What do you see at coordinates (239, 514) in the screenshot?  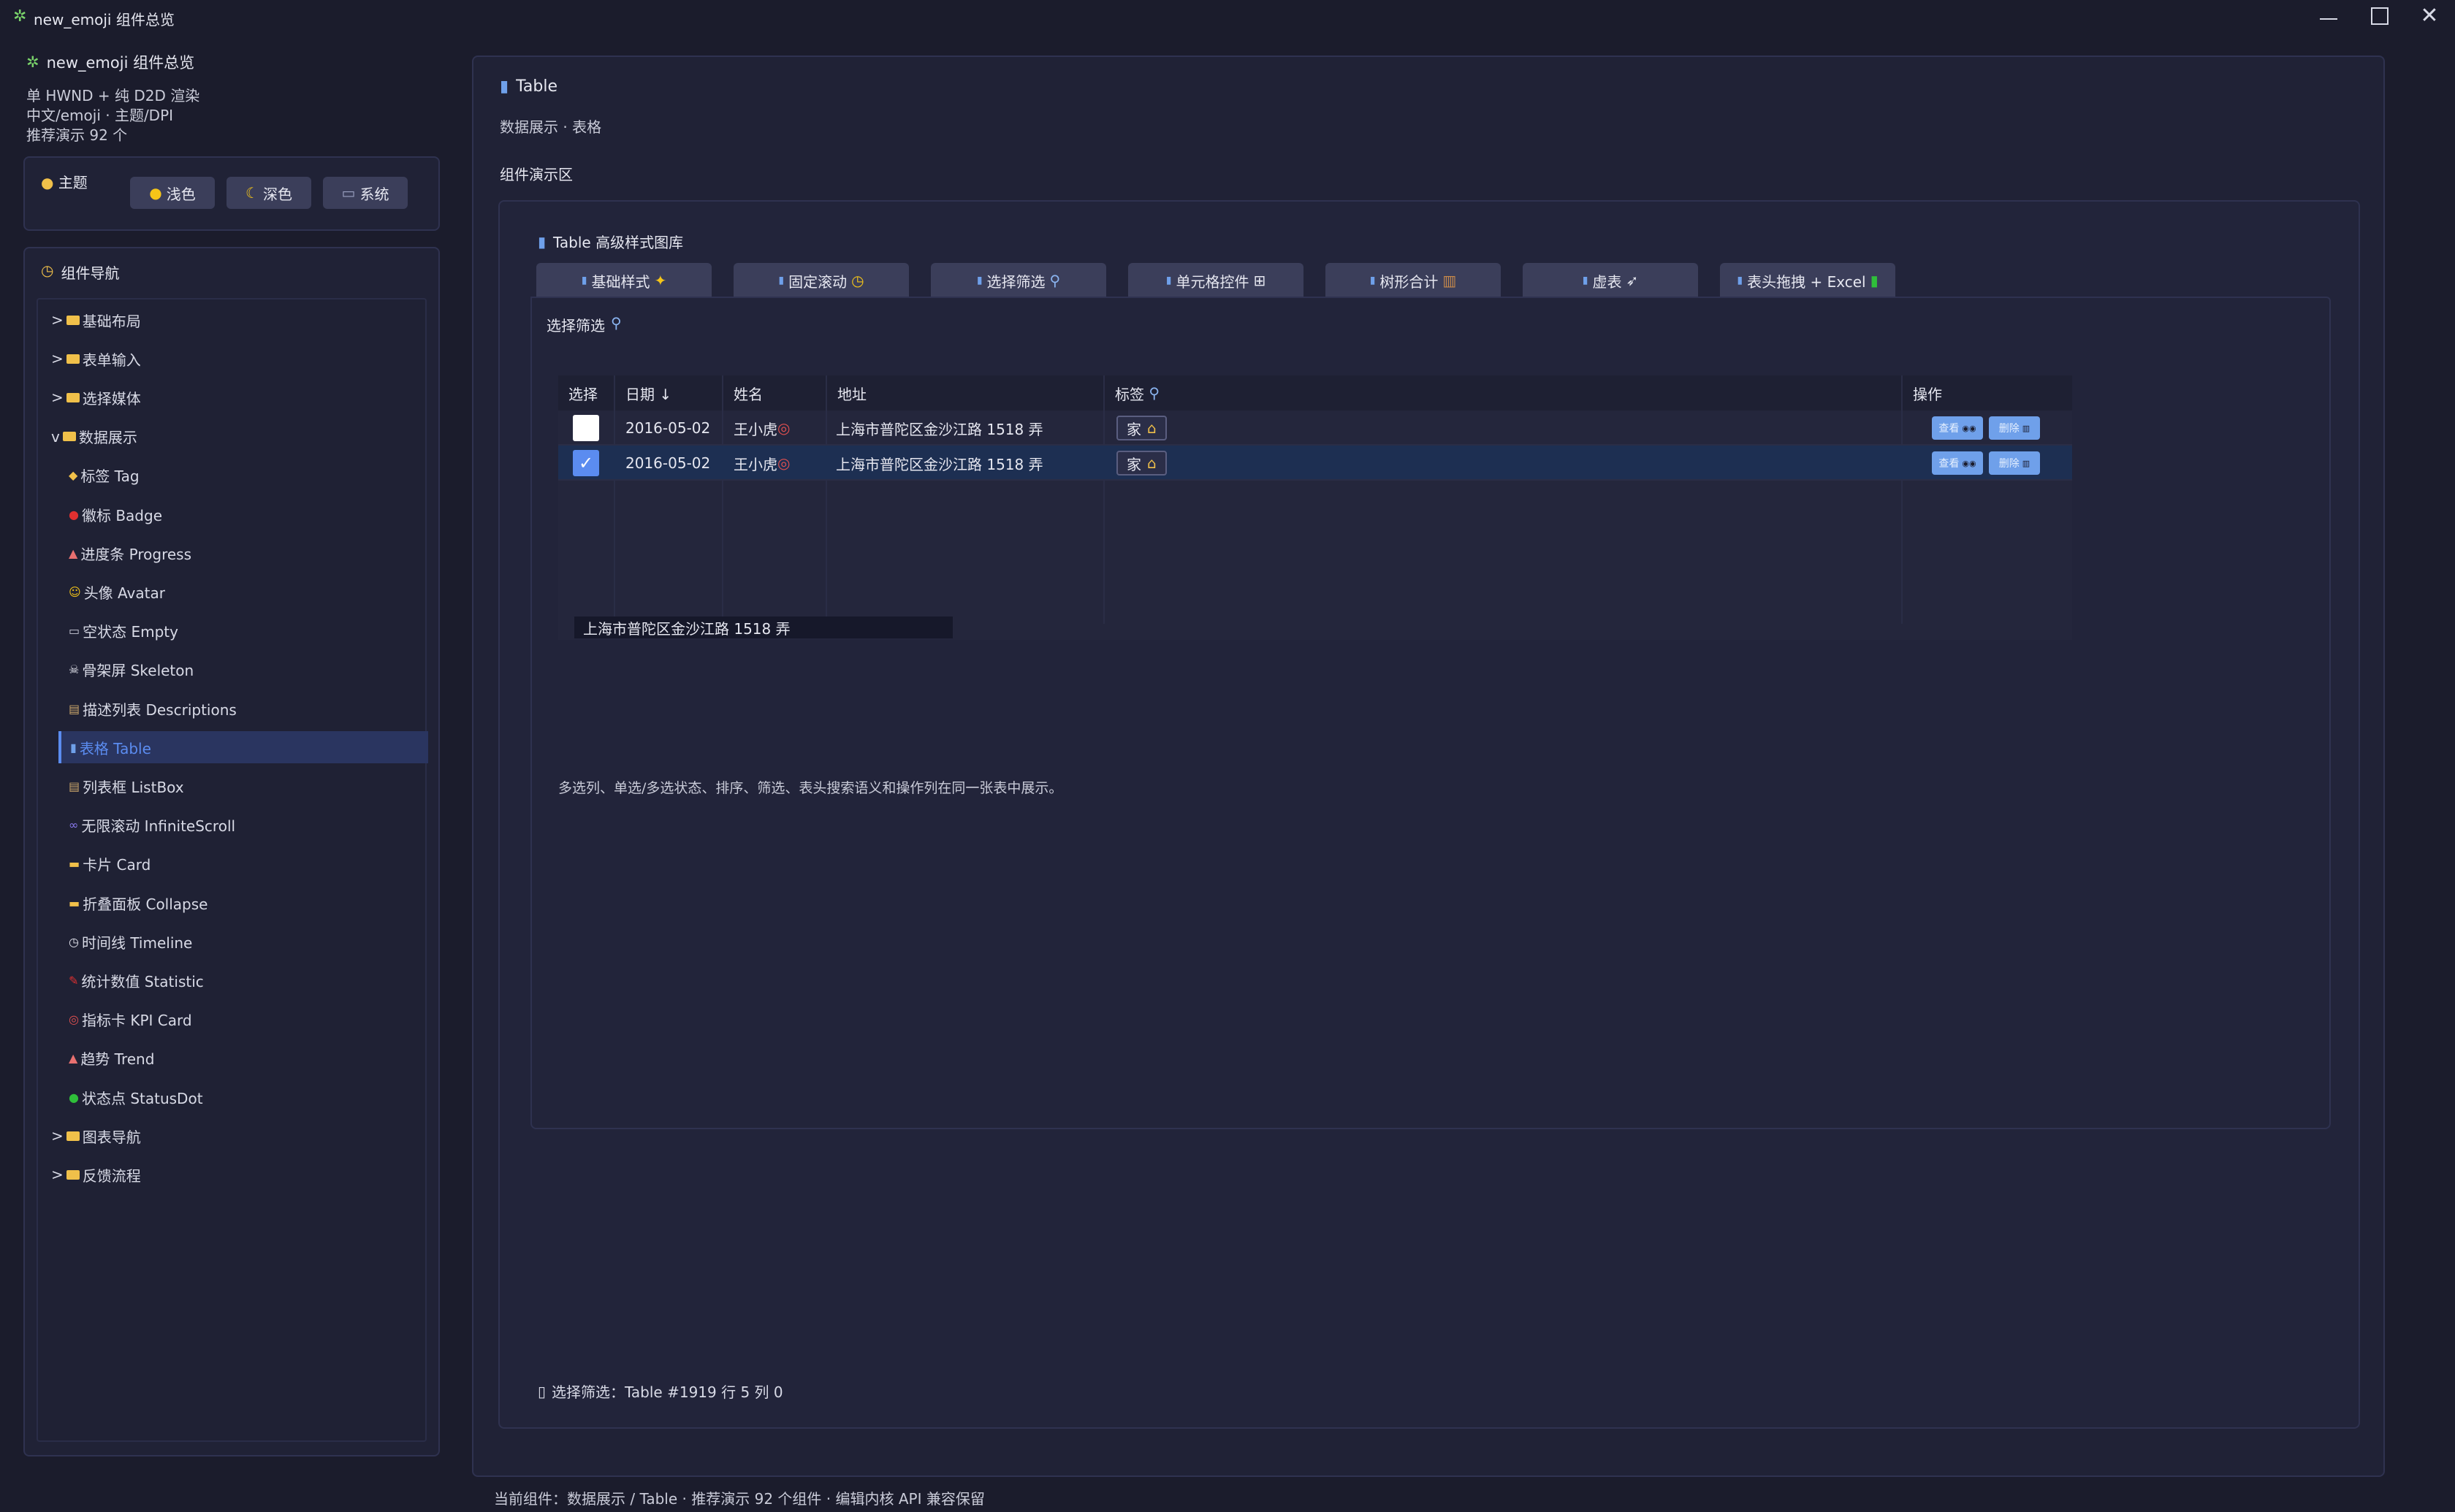 I see `nav-item: ● 徽标 Badge` at bounding box center [239, 514].